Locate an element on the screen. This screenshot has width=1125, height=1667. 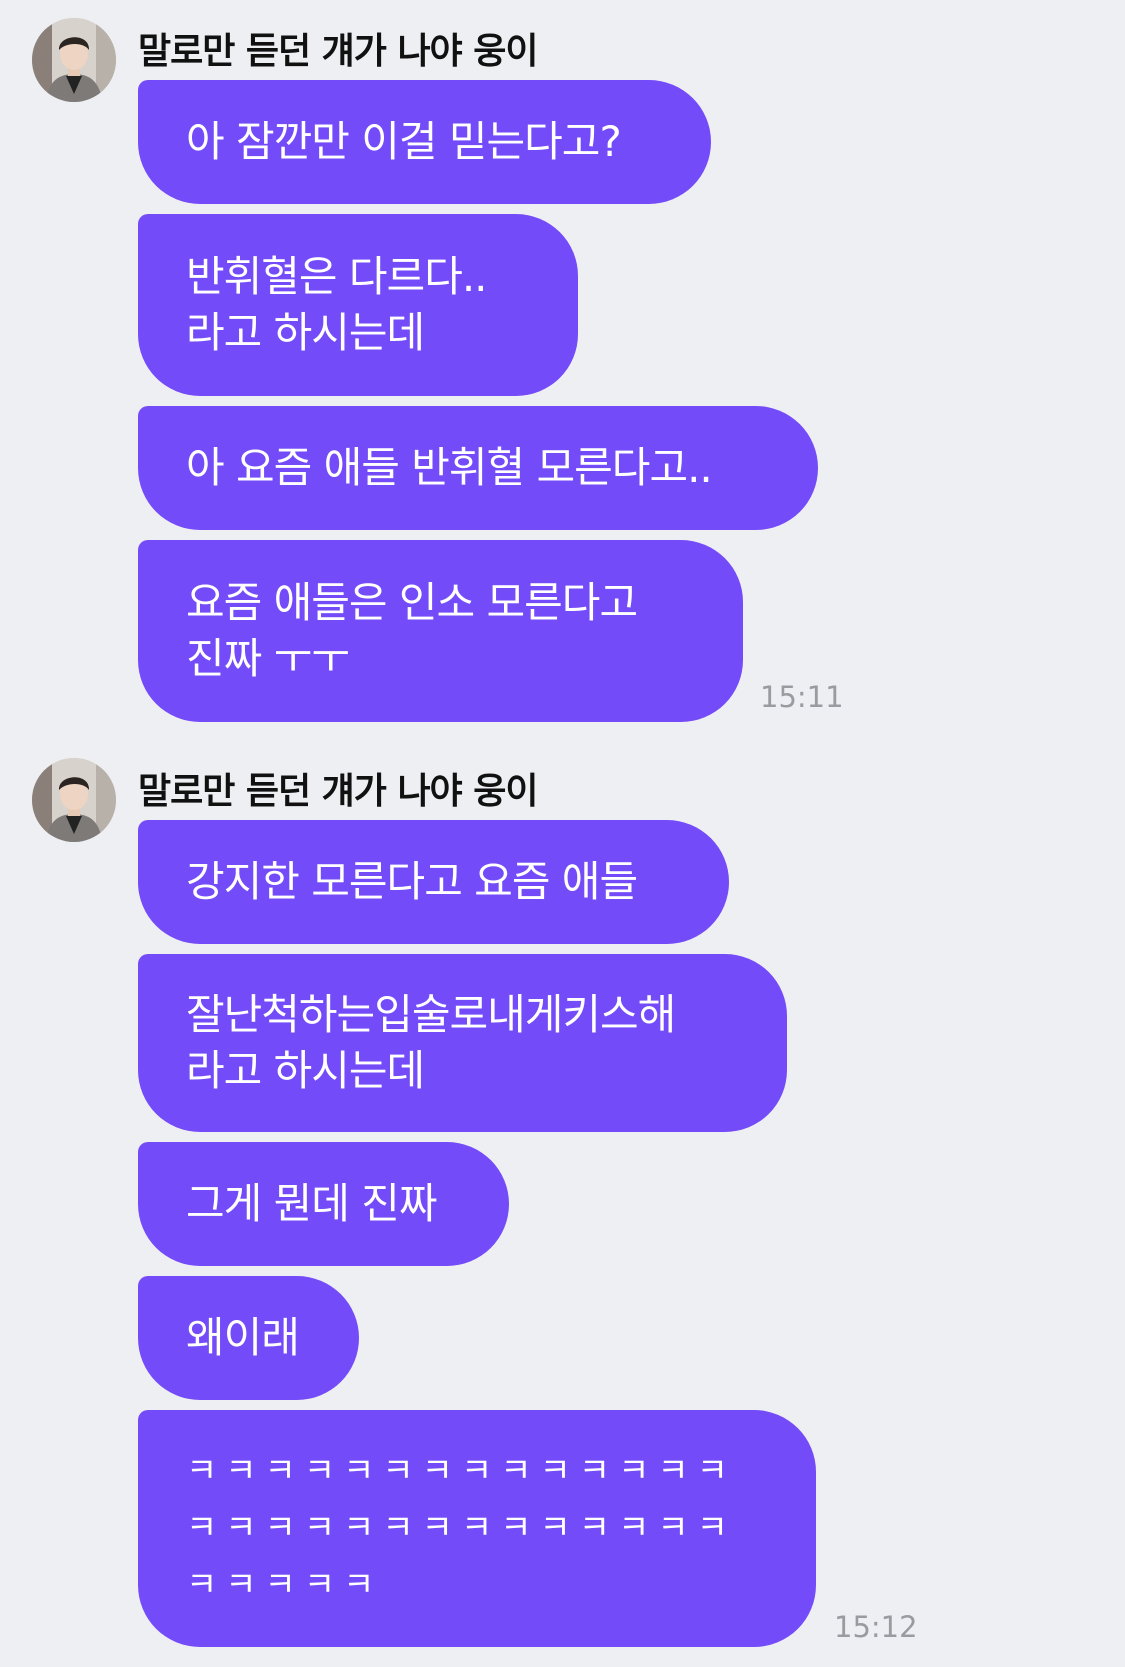
message-text: 그게 뭔데 진짜 is located at coordinates (312, 1203).